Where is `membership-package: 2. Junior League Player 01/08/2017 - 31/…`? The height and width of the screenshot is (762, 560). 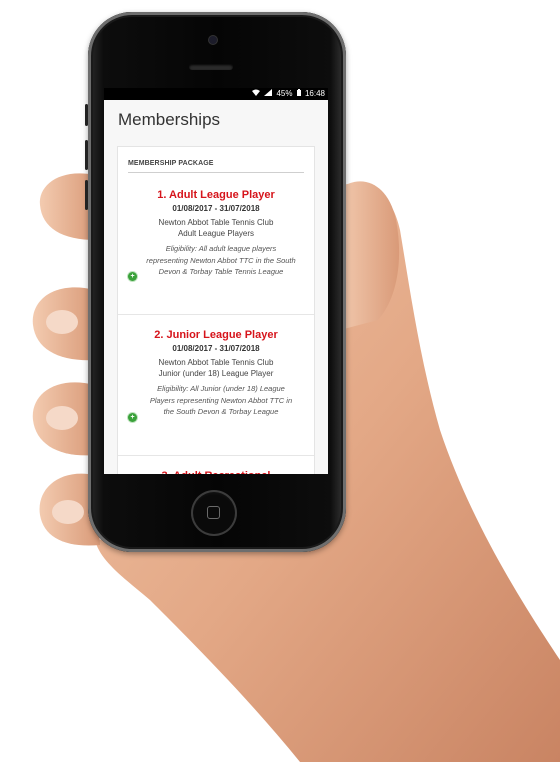 membership-package: 2. Junior League Player 01/08/2017 - 31/… is located at coordinates (216, 385).